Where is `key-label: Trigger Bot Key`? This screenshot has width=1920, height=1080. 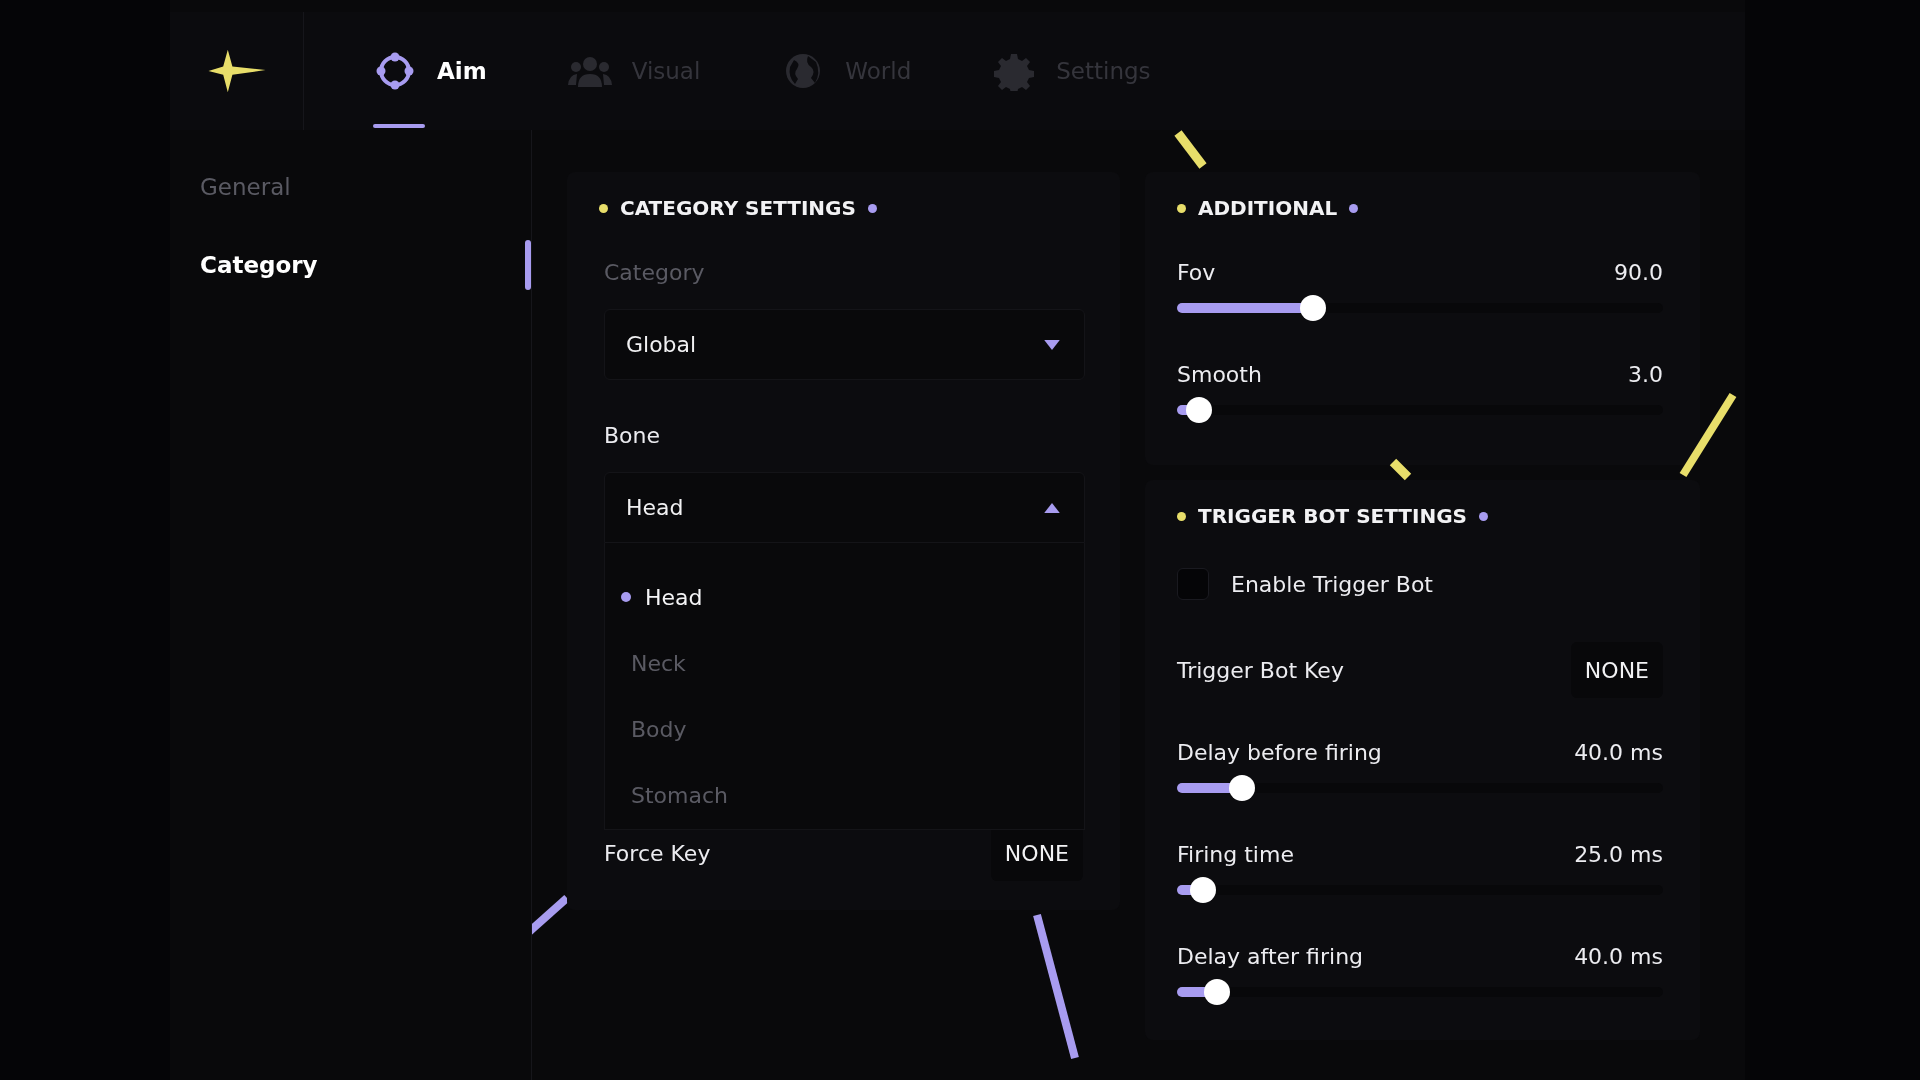
key-label: Trigger Bot Key is located at coordinates (1260, 670).